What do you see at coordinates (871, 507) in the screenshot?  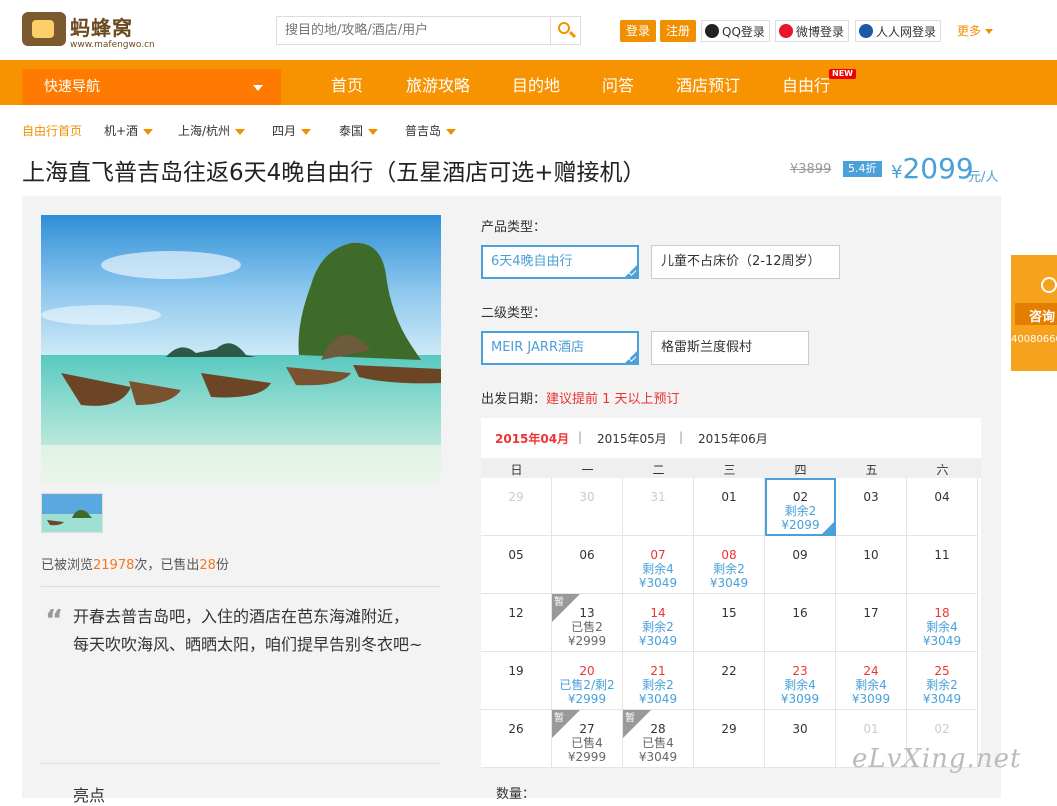 I see `calendar-day: 03` at bounding box center [871, 507].